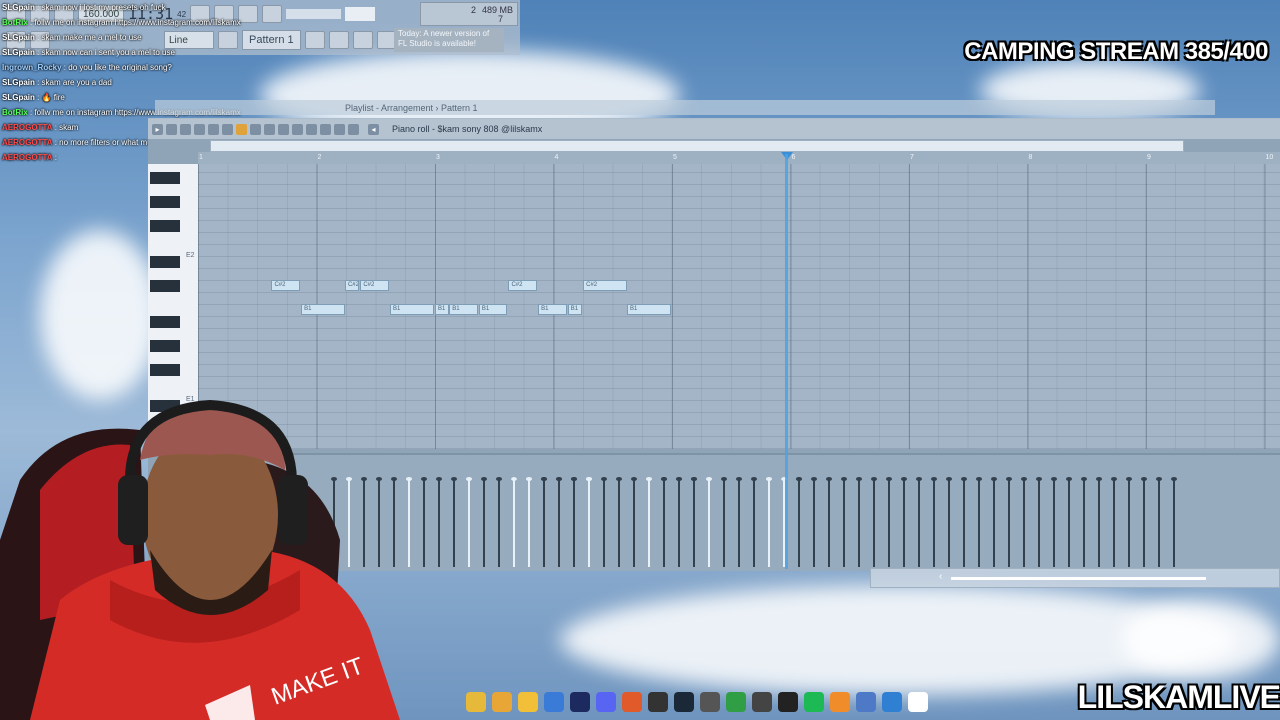  Describe the element at coordinates (918, 702) in the screenshot. I see `file-icon` at that location.